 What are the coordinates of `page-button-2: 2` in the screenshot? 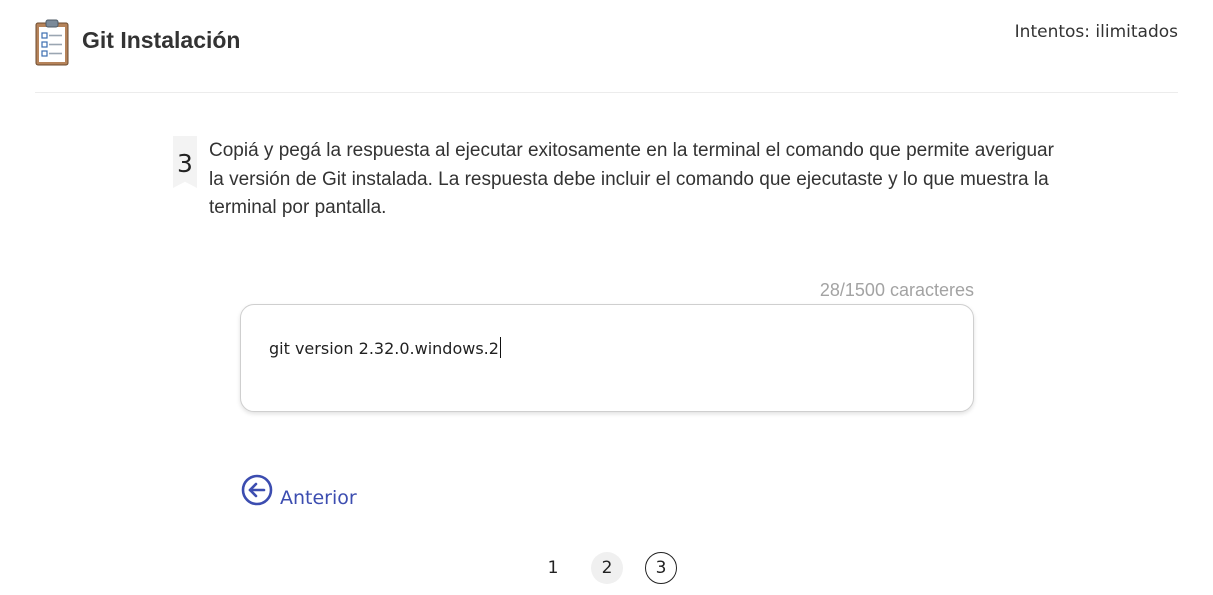 It's located at (607, 568).